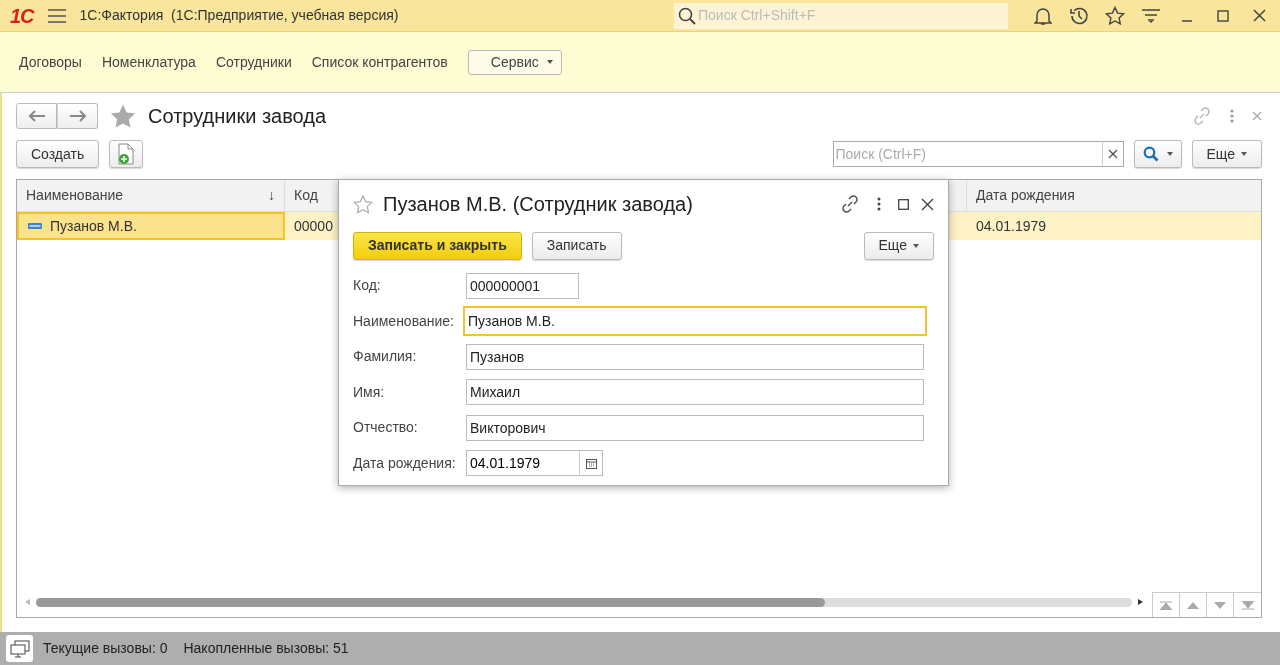 Image resolution: width=1280 pixels, height=665 pixels. Describe the element at coordinates (367, 286) in the screenshot. I see `field-label: Код:` at that location.